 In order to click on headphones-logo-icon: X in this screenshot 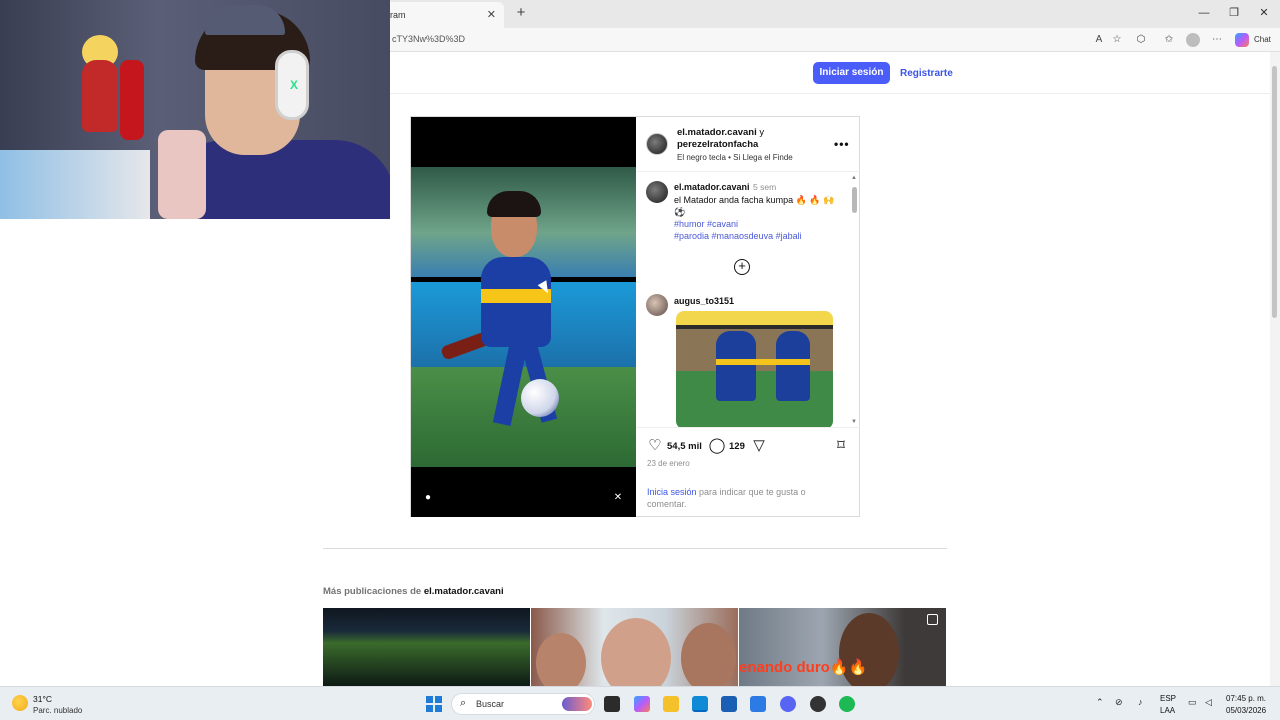, I will do `click(294, 85)`.